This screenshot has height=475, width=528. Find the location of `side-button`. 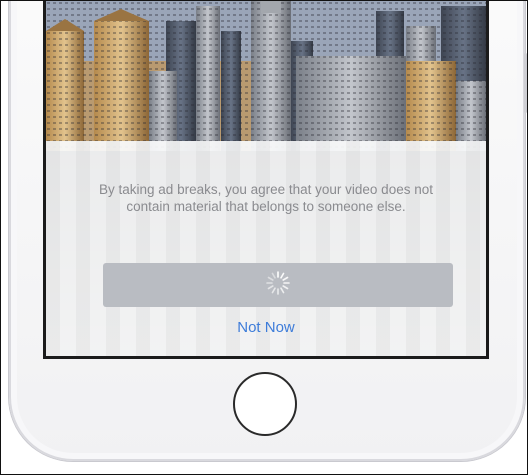

side-button is located at coordinates (525, 83).